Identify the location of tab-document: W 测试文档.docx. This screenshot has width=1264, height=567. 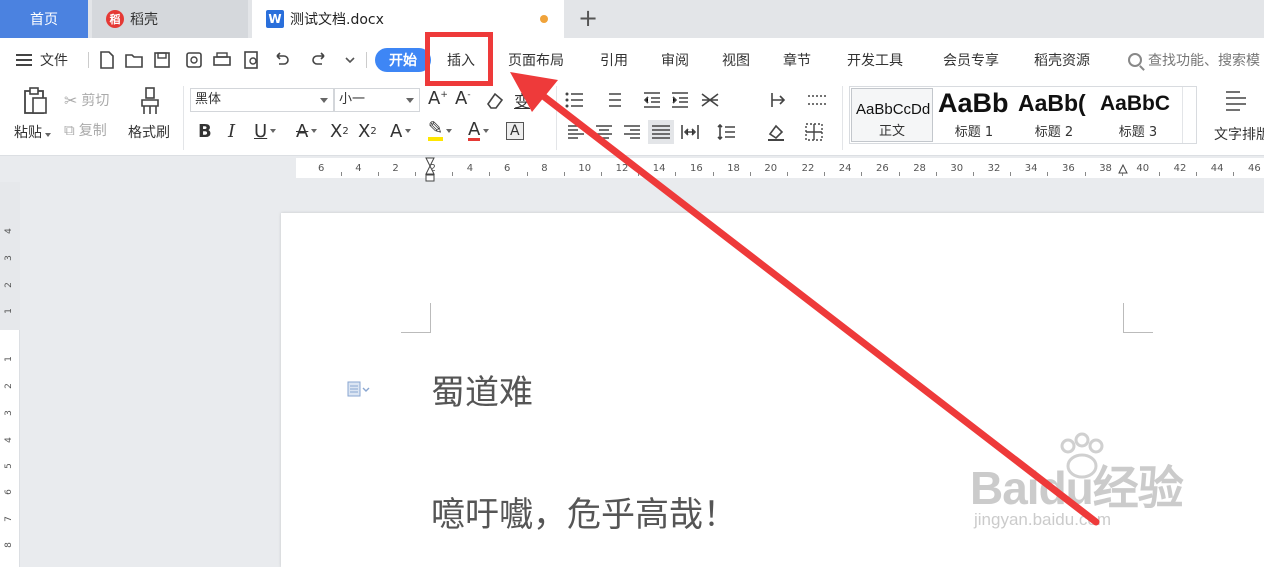
(408, 19).